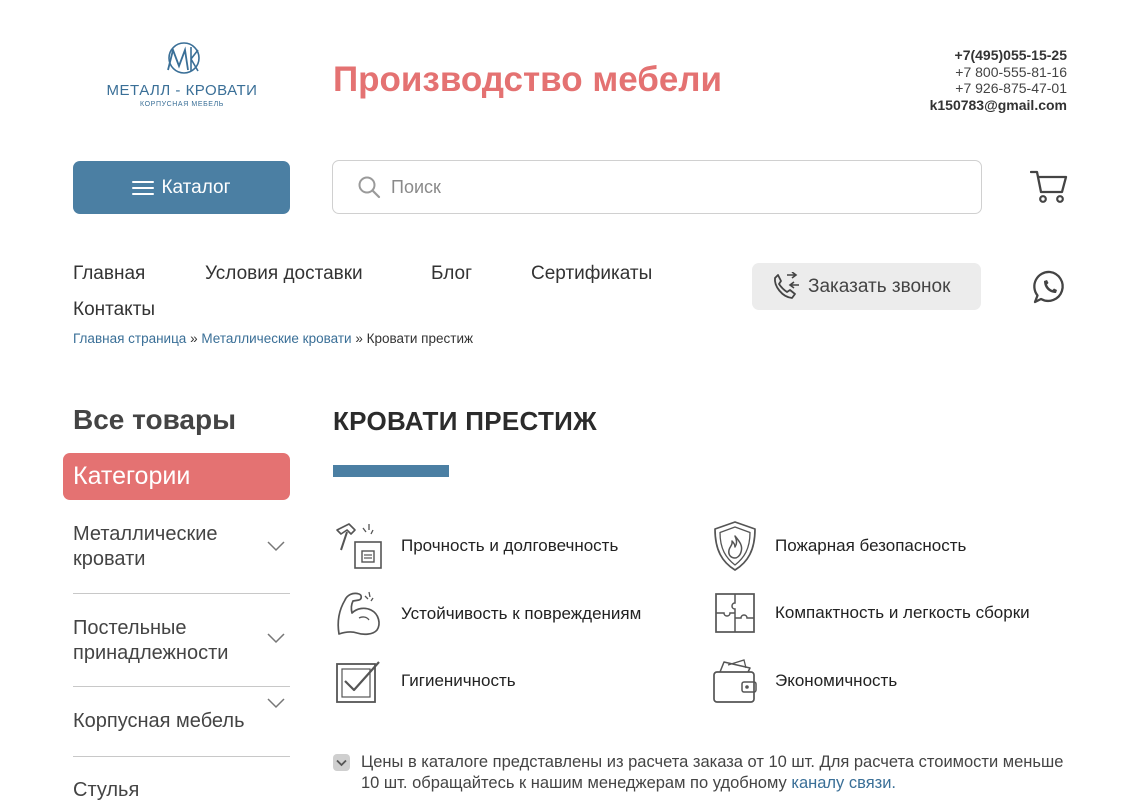 The height and width of the screenshot is (802, 1140). Describe the element at coordinates (155, 419) in the screenshot. I see `sidebar-heading: Все товары` at that location.